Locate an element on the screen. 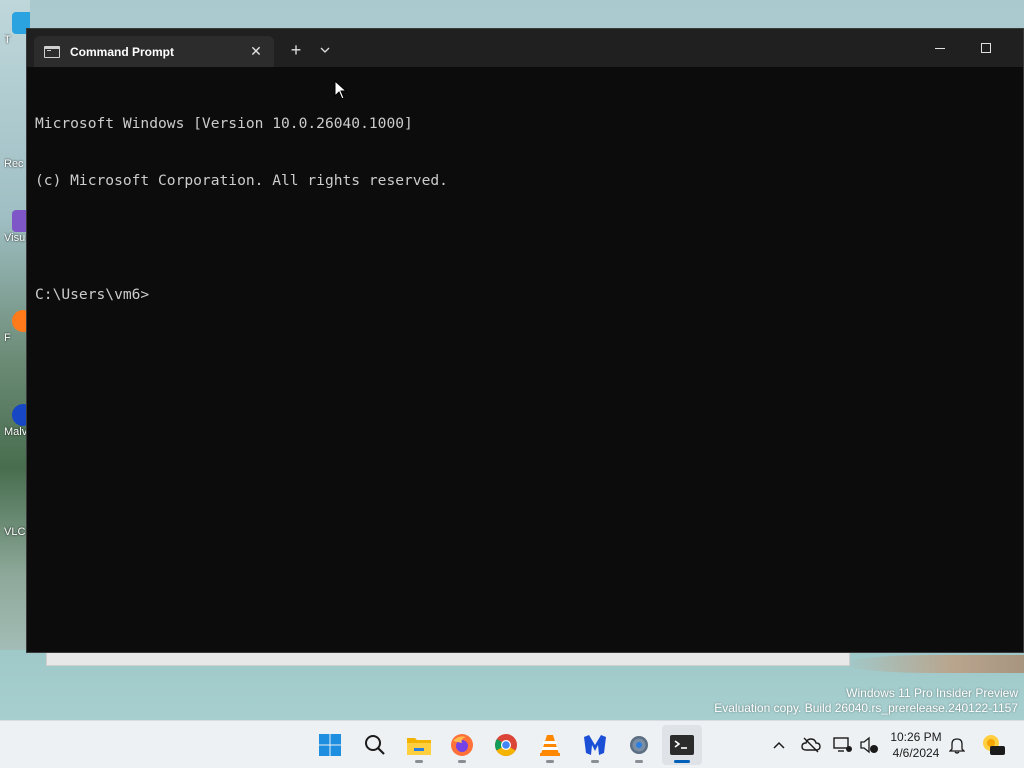  active-indicator is located at coordinates (682, 761).